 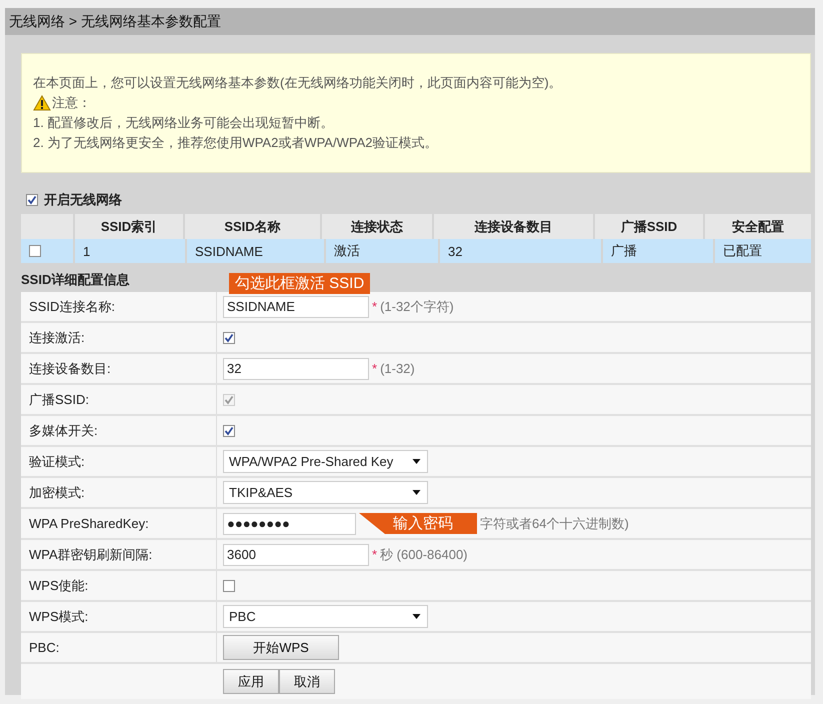 I want to click on dropdown: PBC, so click(x=325, y=616).